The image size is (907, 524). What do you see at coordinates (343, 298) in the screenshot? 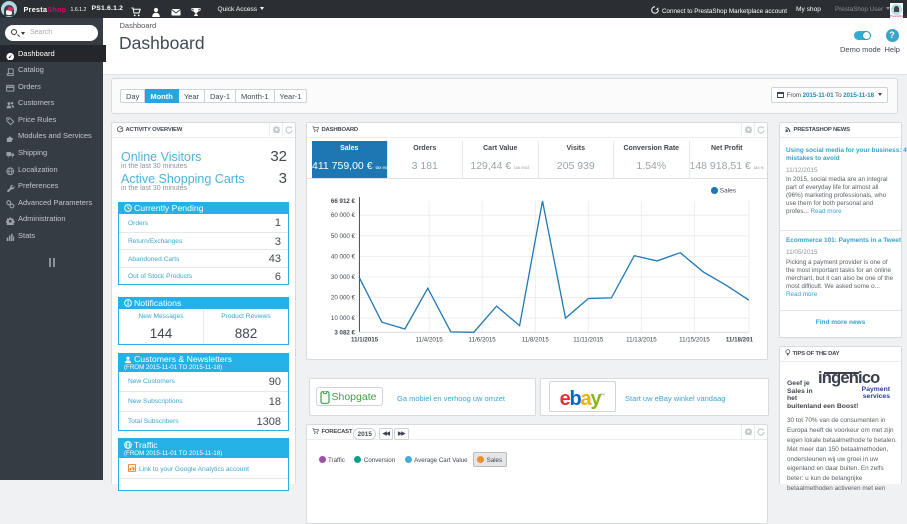
I see `svg-text: 20 000 €` at bounding box center [343, 298].